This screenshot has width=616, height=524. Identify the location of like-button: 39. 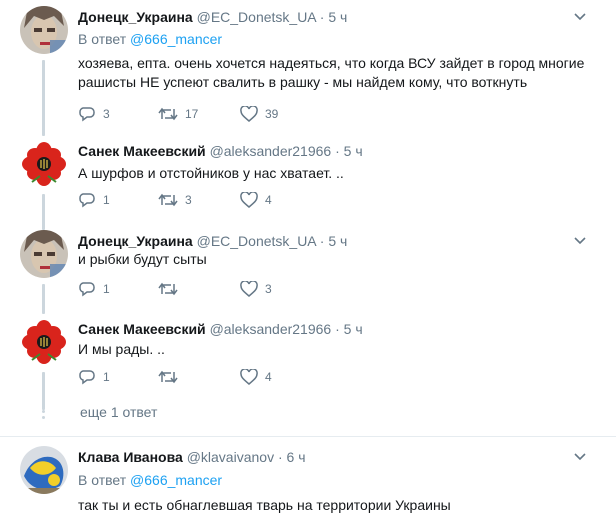
(259, 114).